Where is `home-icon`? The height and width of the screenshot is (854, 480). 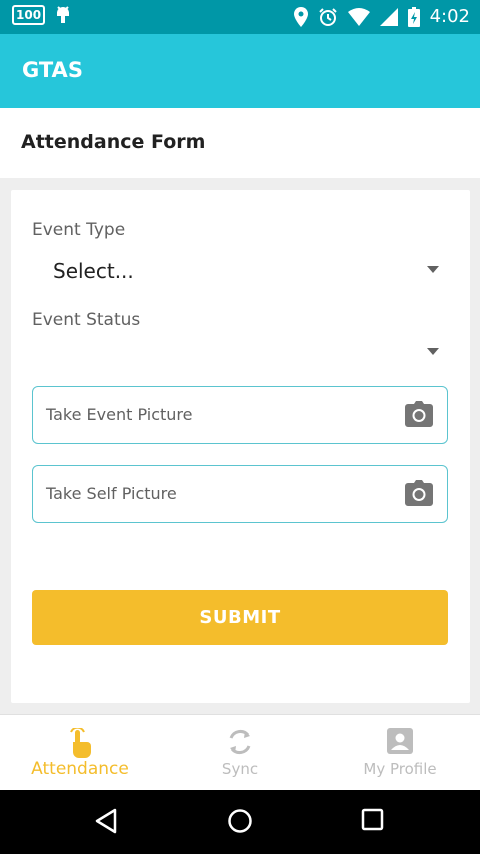
home-icon is located at coordinates (240, 821).